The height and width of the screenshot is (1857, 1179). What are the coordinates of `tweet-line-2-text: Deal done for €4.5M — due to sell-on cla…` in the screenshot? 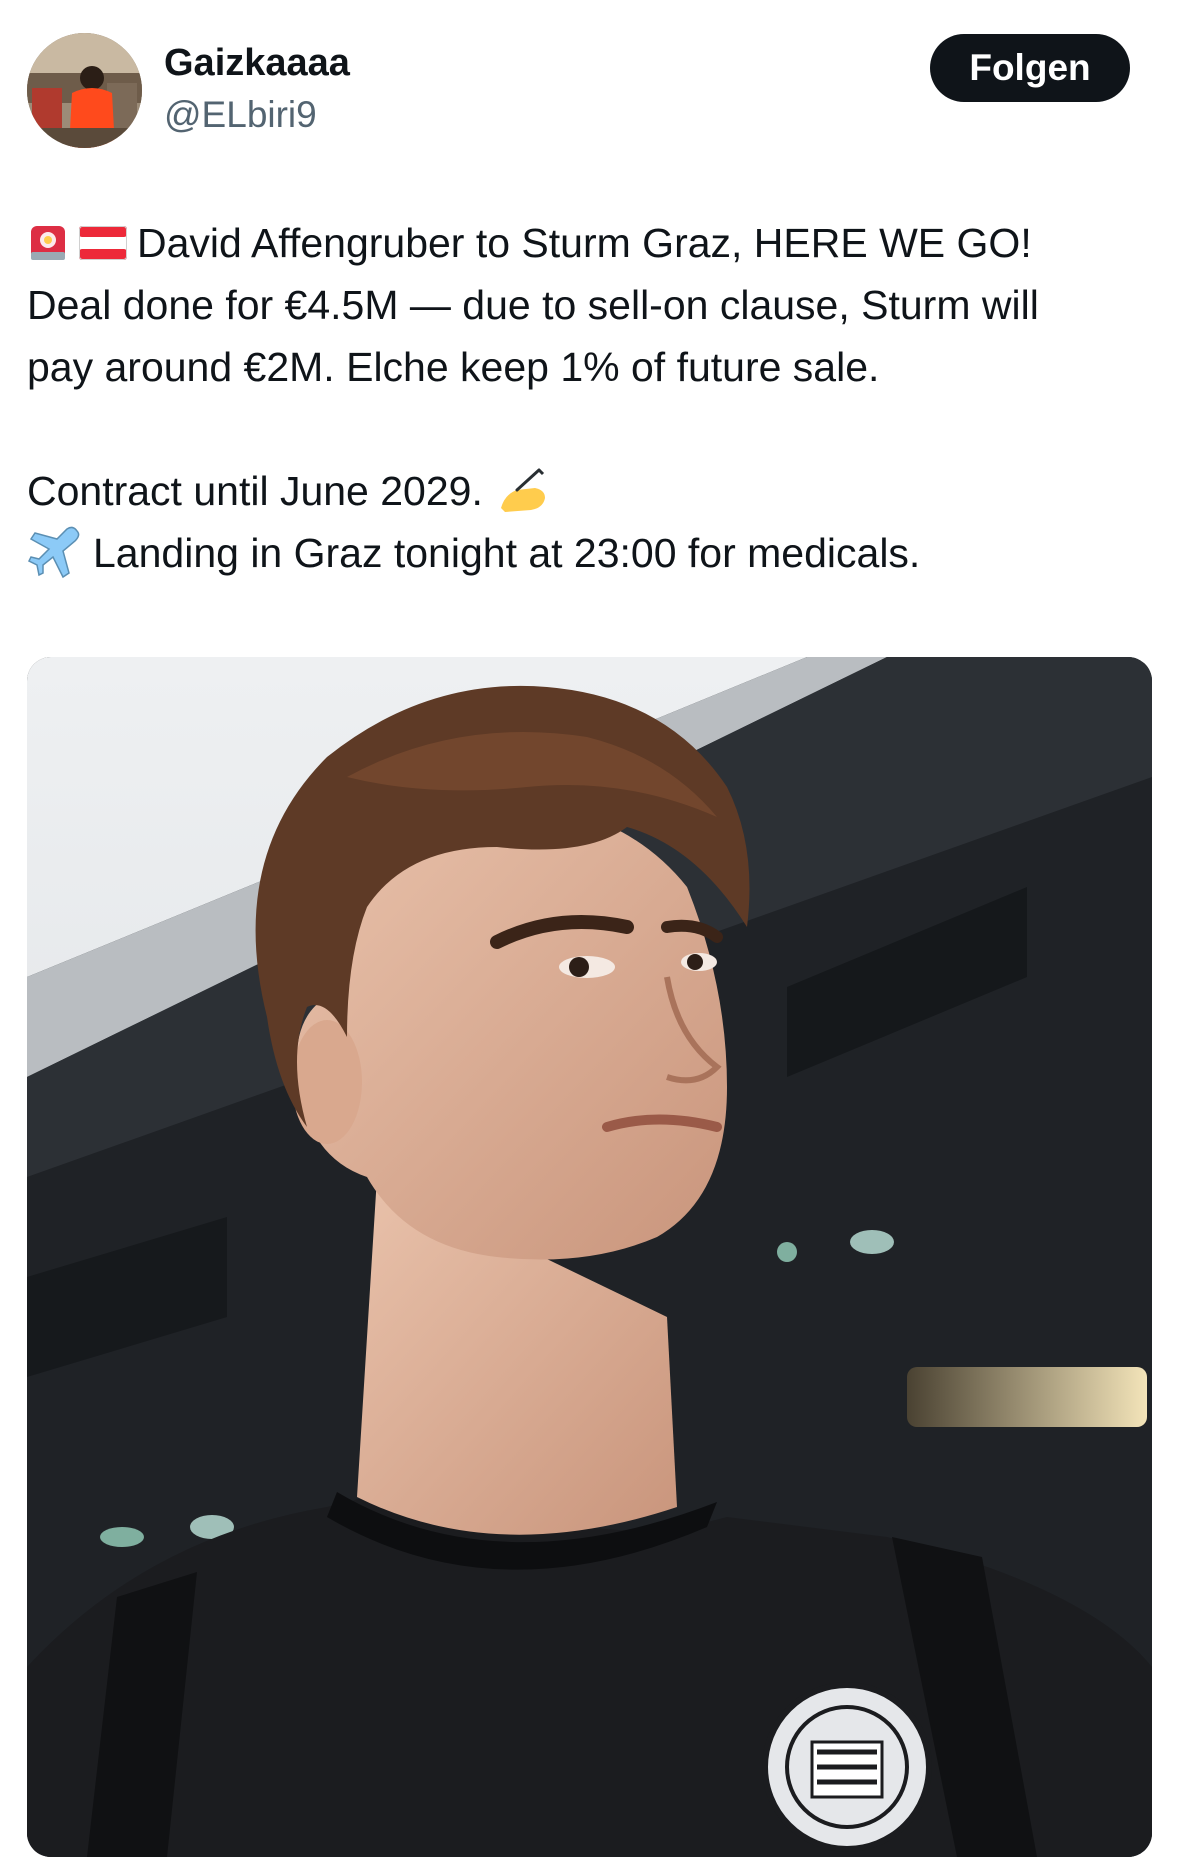 It's located at (533, 305).